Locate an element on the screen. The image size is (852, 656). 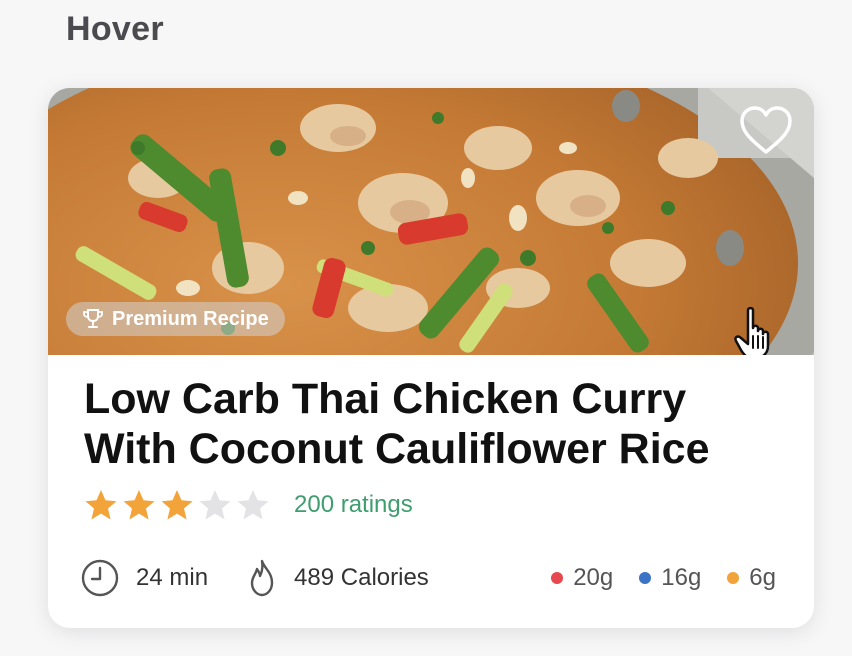
macros: 20g 16g 6g is located at coordinates (665, 578).